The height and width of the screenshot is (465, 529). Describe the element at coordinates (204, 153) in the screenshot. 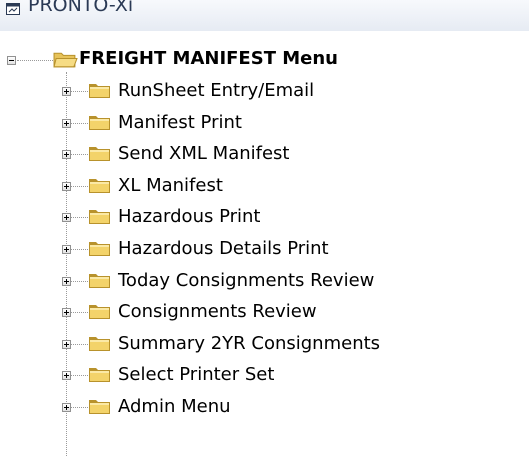

I see `tree-item-label: Send XML Manifest` at that location.